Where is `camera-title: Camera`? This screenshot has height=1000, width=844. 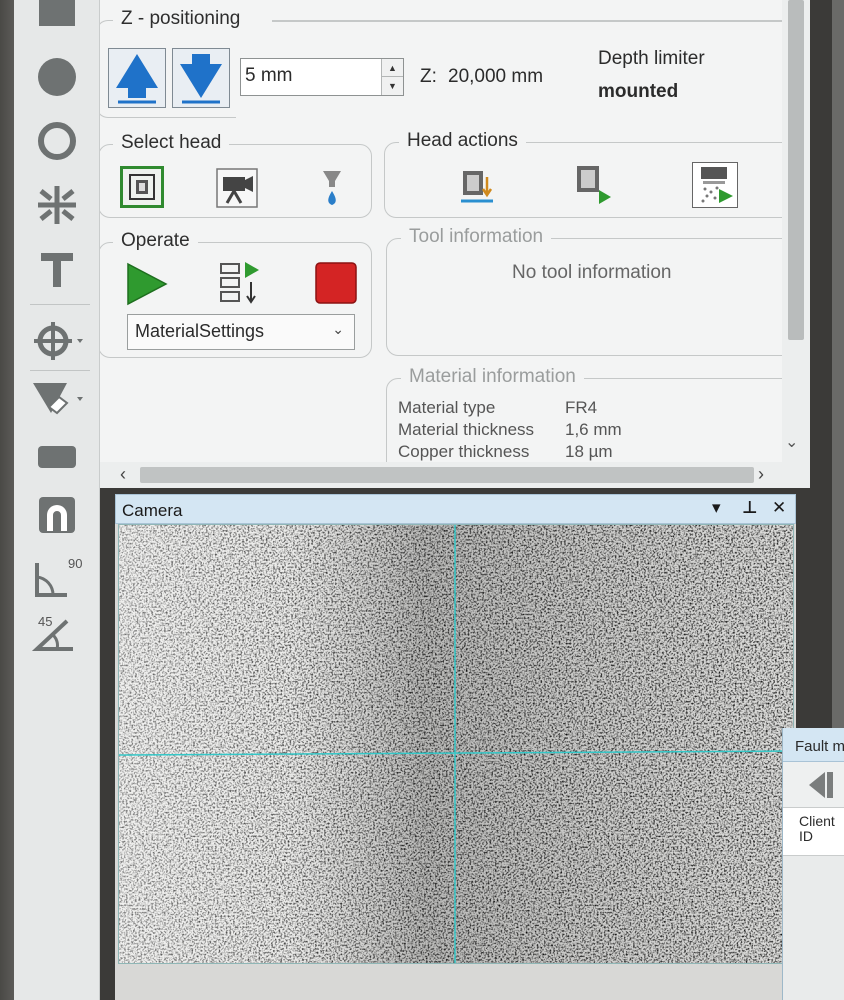 camera-title: Camera is located at coordinates (152, 510).